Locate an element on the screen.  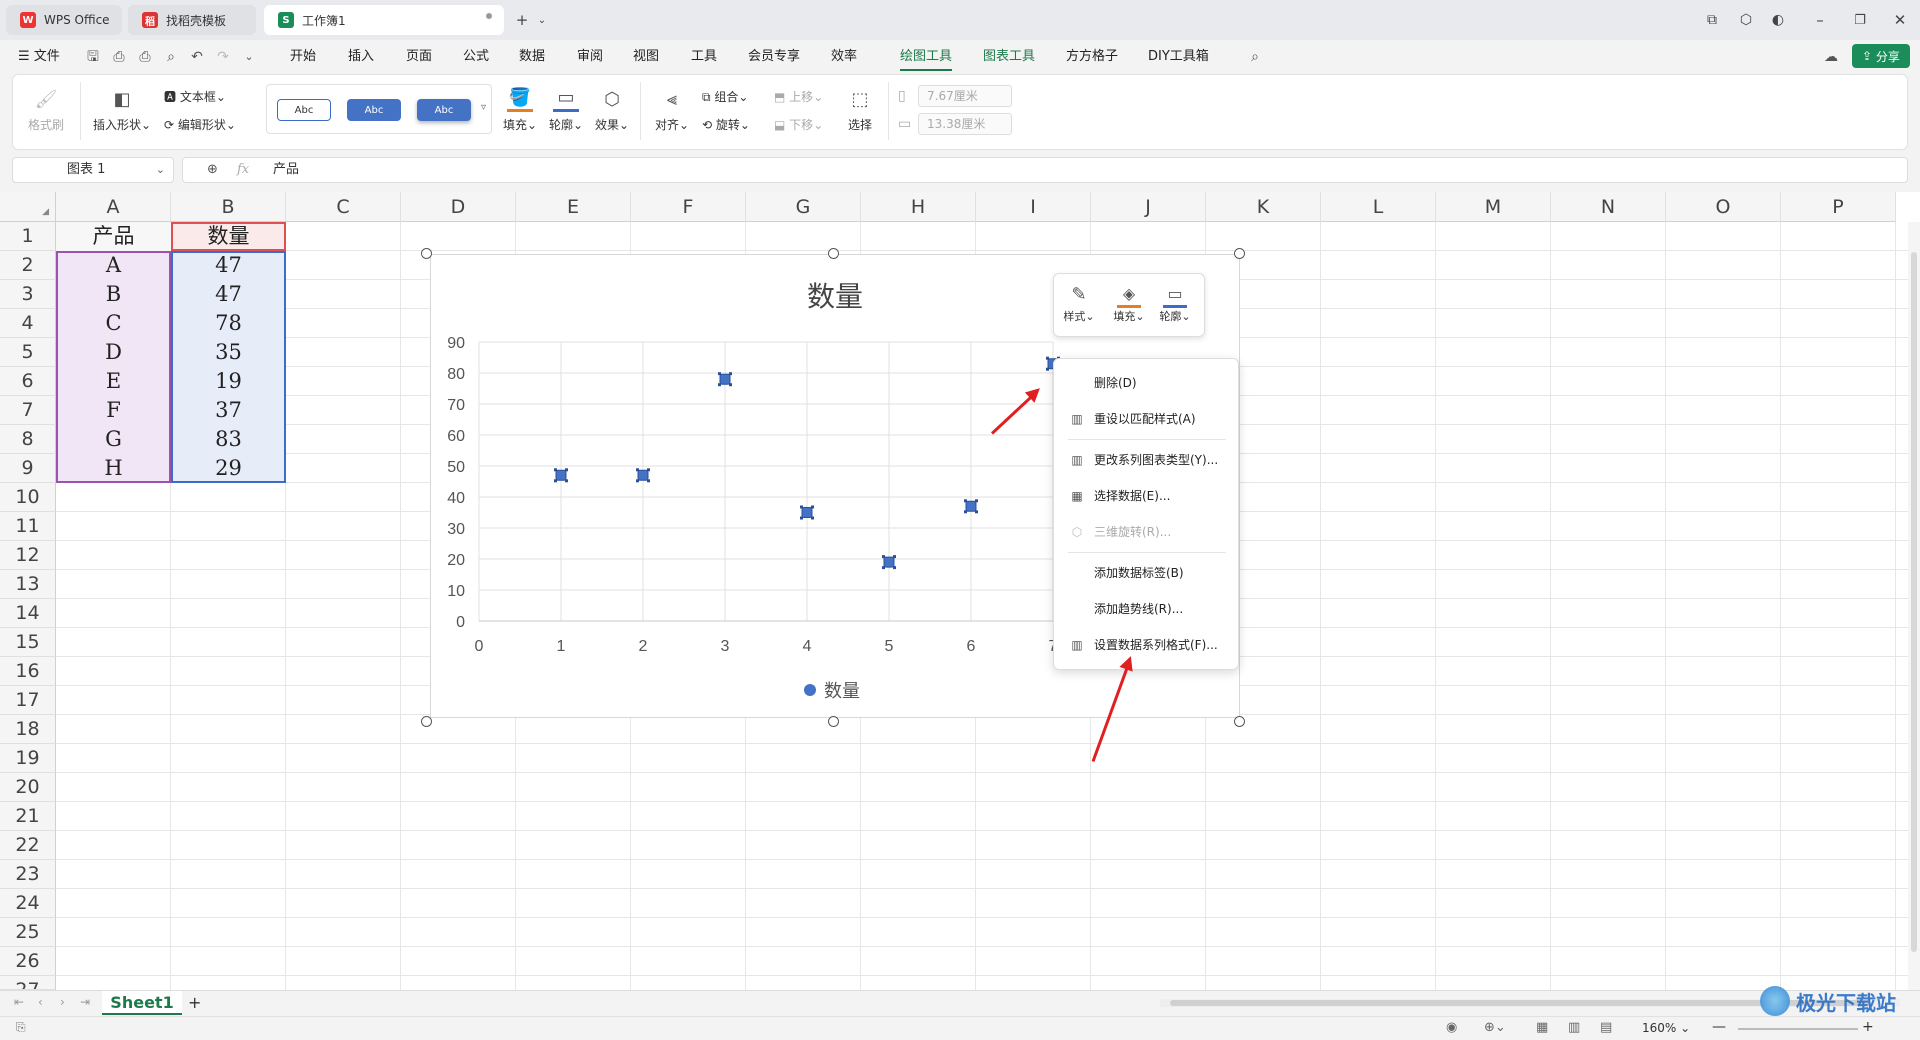
page-break-icon: ▤ is located at coordinates (1606, 1027).